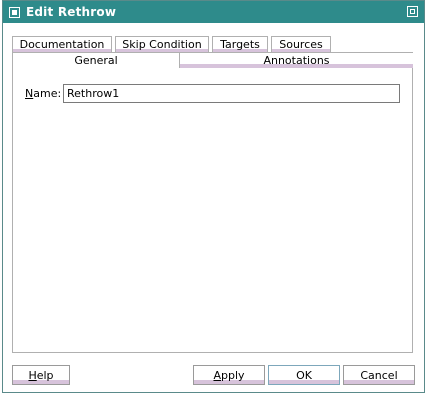 The image size is (427, 395). Describe the element at coordinates (45, 375) in the screenshot. I see `help-rest: elp` at that location.